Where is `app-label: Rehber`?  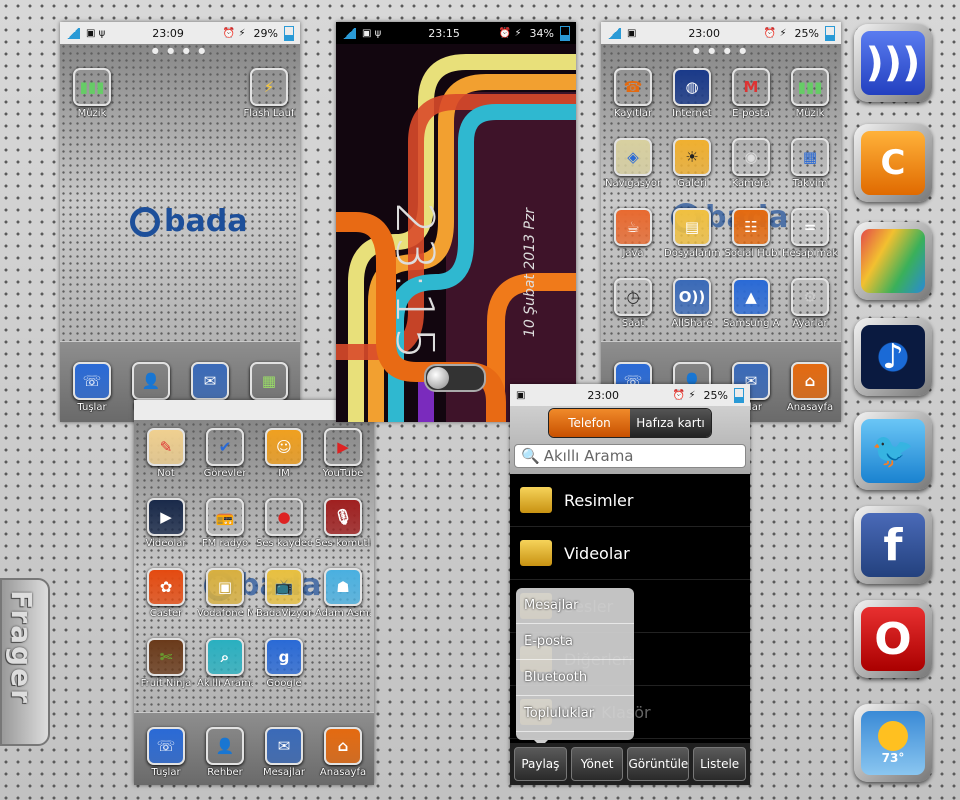 app-label: Rehber is located at coordinates (225, 772).